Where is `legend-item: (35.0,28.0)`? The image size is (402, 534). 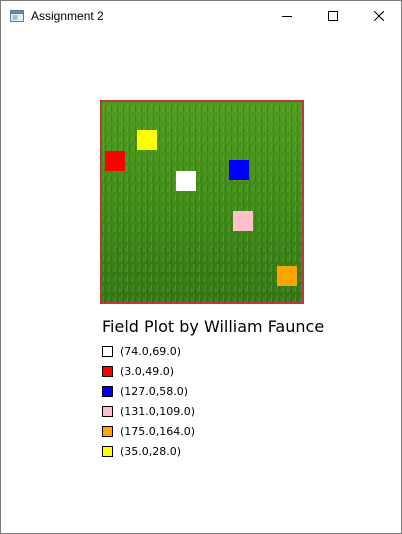 legend-item: (35.0,28.0) is located at coordinates (148, 451).